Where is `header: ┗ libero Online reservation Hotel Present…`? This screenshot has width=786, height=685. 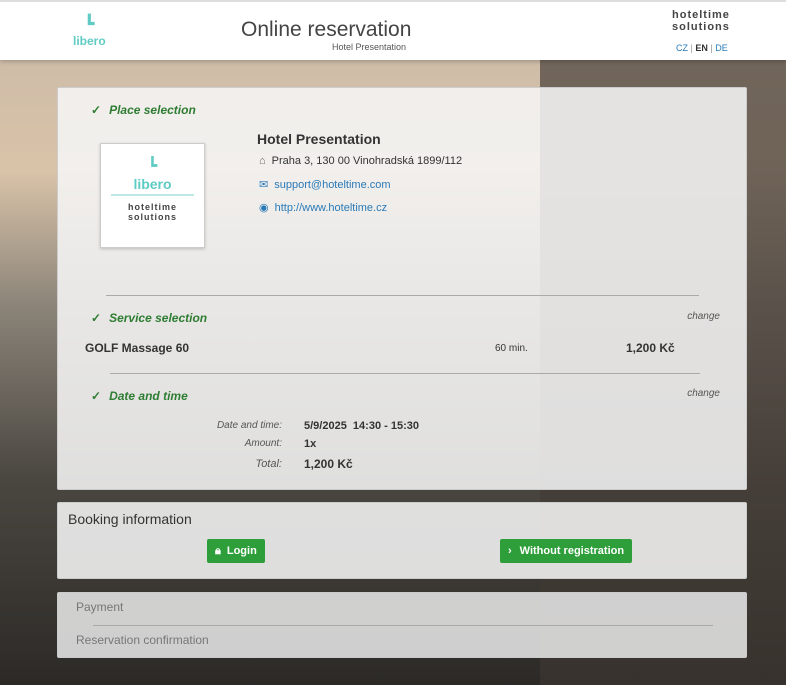
header: ┗ libero Online reservation Hotel Present… is located at coordinates (393, 30).